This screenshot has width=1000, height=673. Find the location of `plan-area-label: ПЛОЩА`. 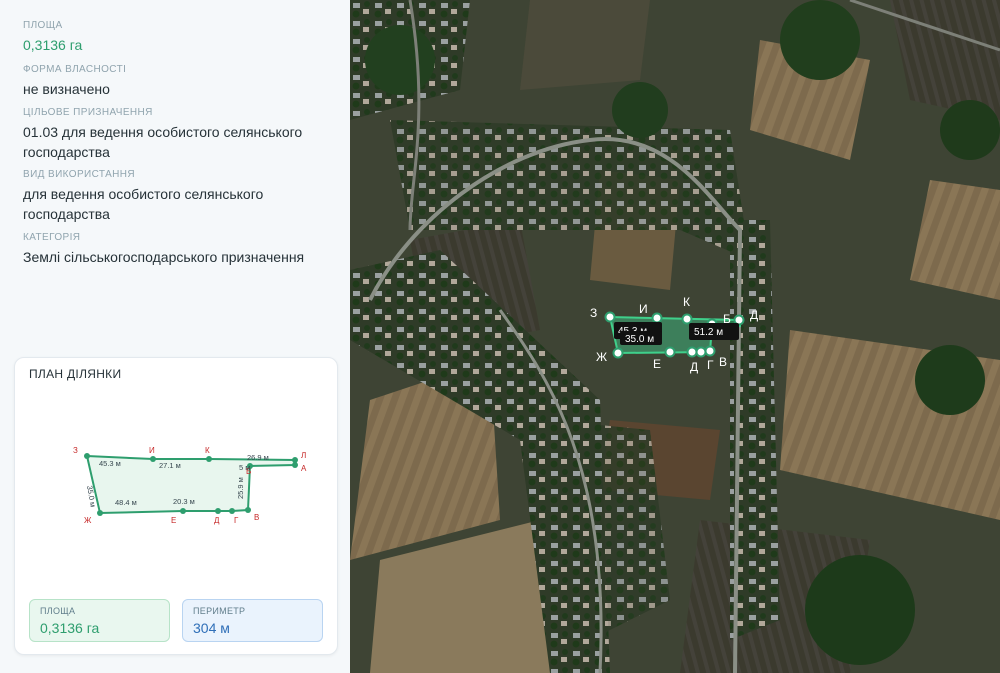

plan-area-label: ПЛОЩА is located at coordinates (58, 611).